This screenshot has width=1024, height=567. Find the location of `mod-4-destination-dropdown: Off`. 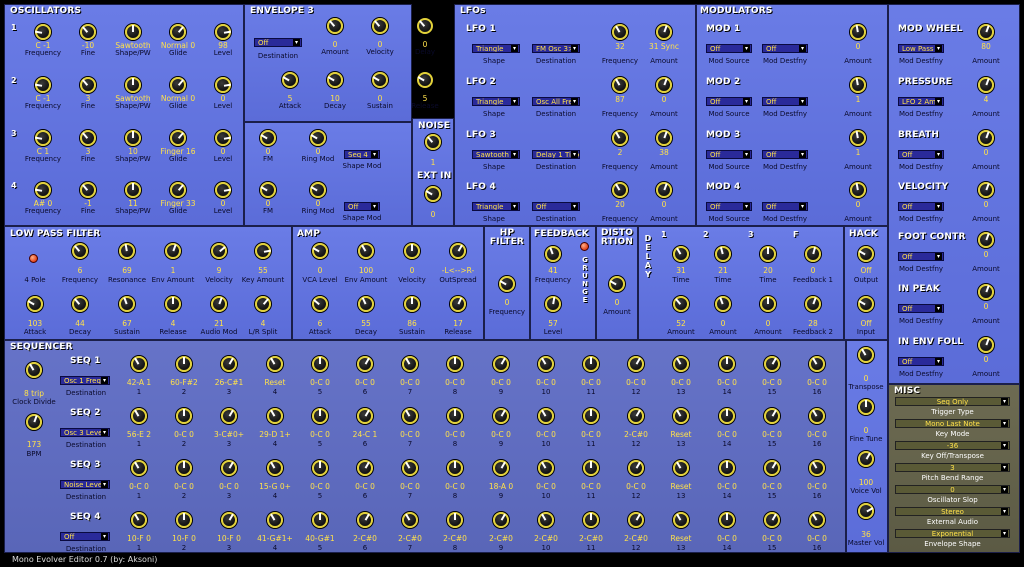

mod-4-destination-dropdown: Off is located at coordinates (785, 206).